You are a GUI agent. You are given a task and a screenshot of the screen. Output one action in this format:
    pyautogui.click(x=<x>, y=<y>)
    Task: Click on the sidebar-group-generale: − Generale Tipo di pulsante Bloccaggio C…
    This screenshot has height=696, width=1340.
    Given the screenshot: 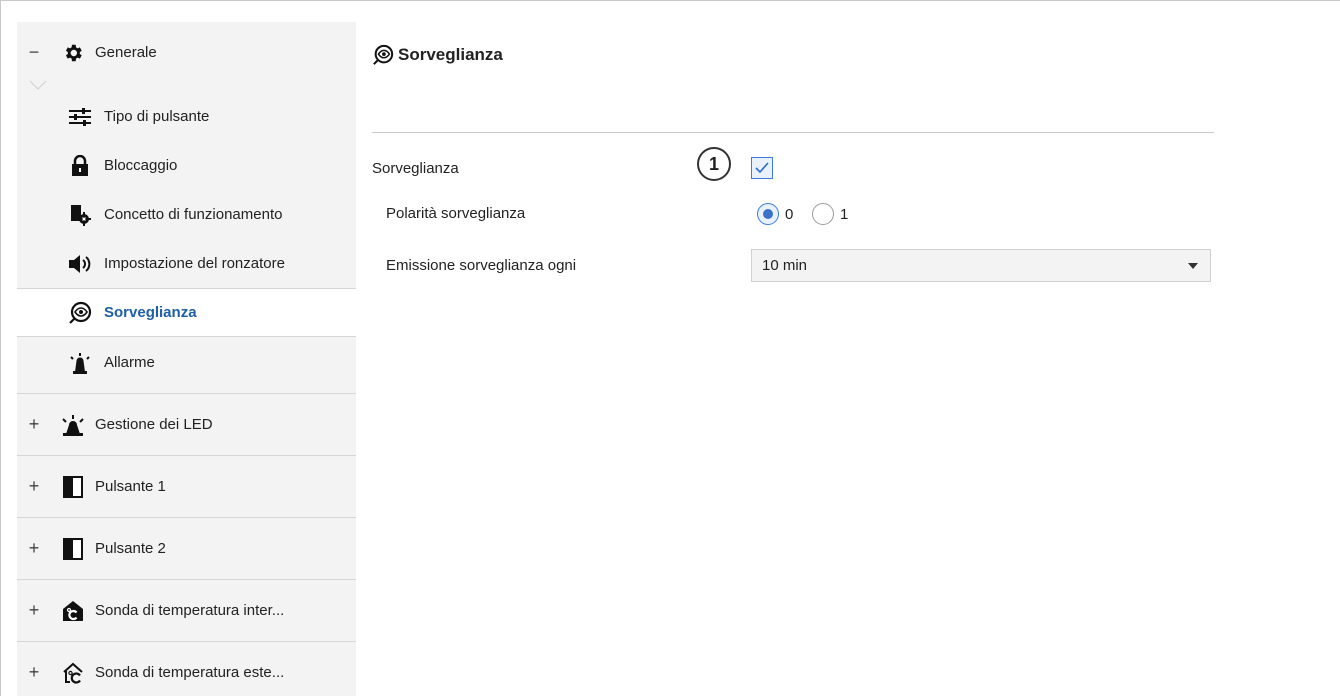 What is the action you would take?
    pyautogui.click(x=186, y=208)
    